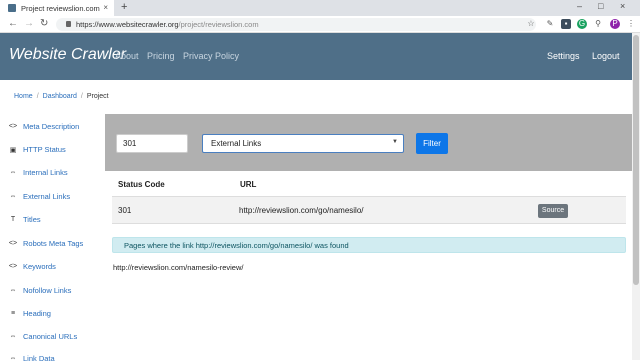 The height and width of the screenshot is (363, 640). What do you see at coordinates (636, 160) in the screenshot?
I see `scrollbar-thumb` at bounding box center [636, 160].